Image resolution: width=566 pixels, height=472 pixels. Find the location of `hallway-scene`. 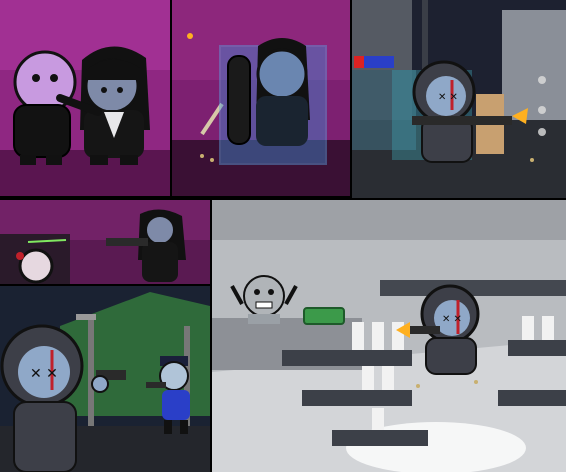

hallway-scene is located at coordinates (105, 242).